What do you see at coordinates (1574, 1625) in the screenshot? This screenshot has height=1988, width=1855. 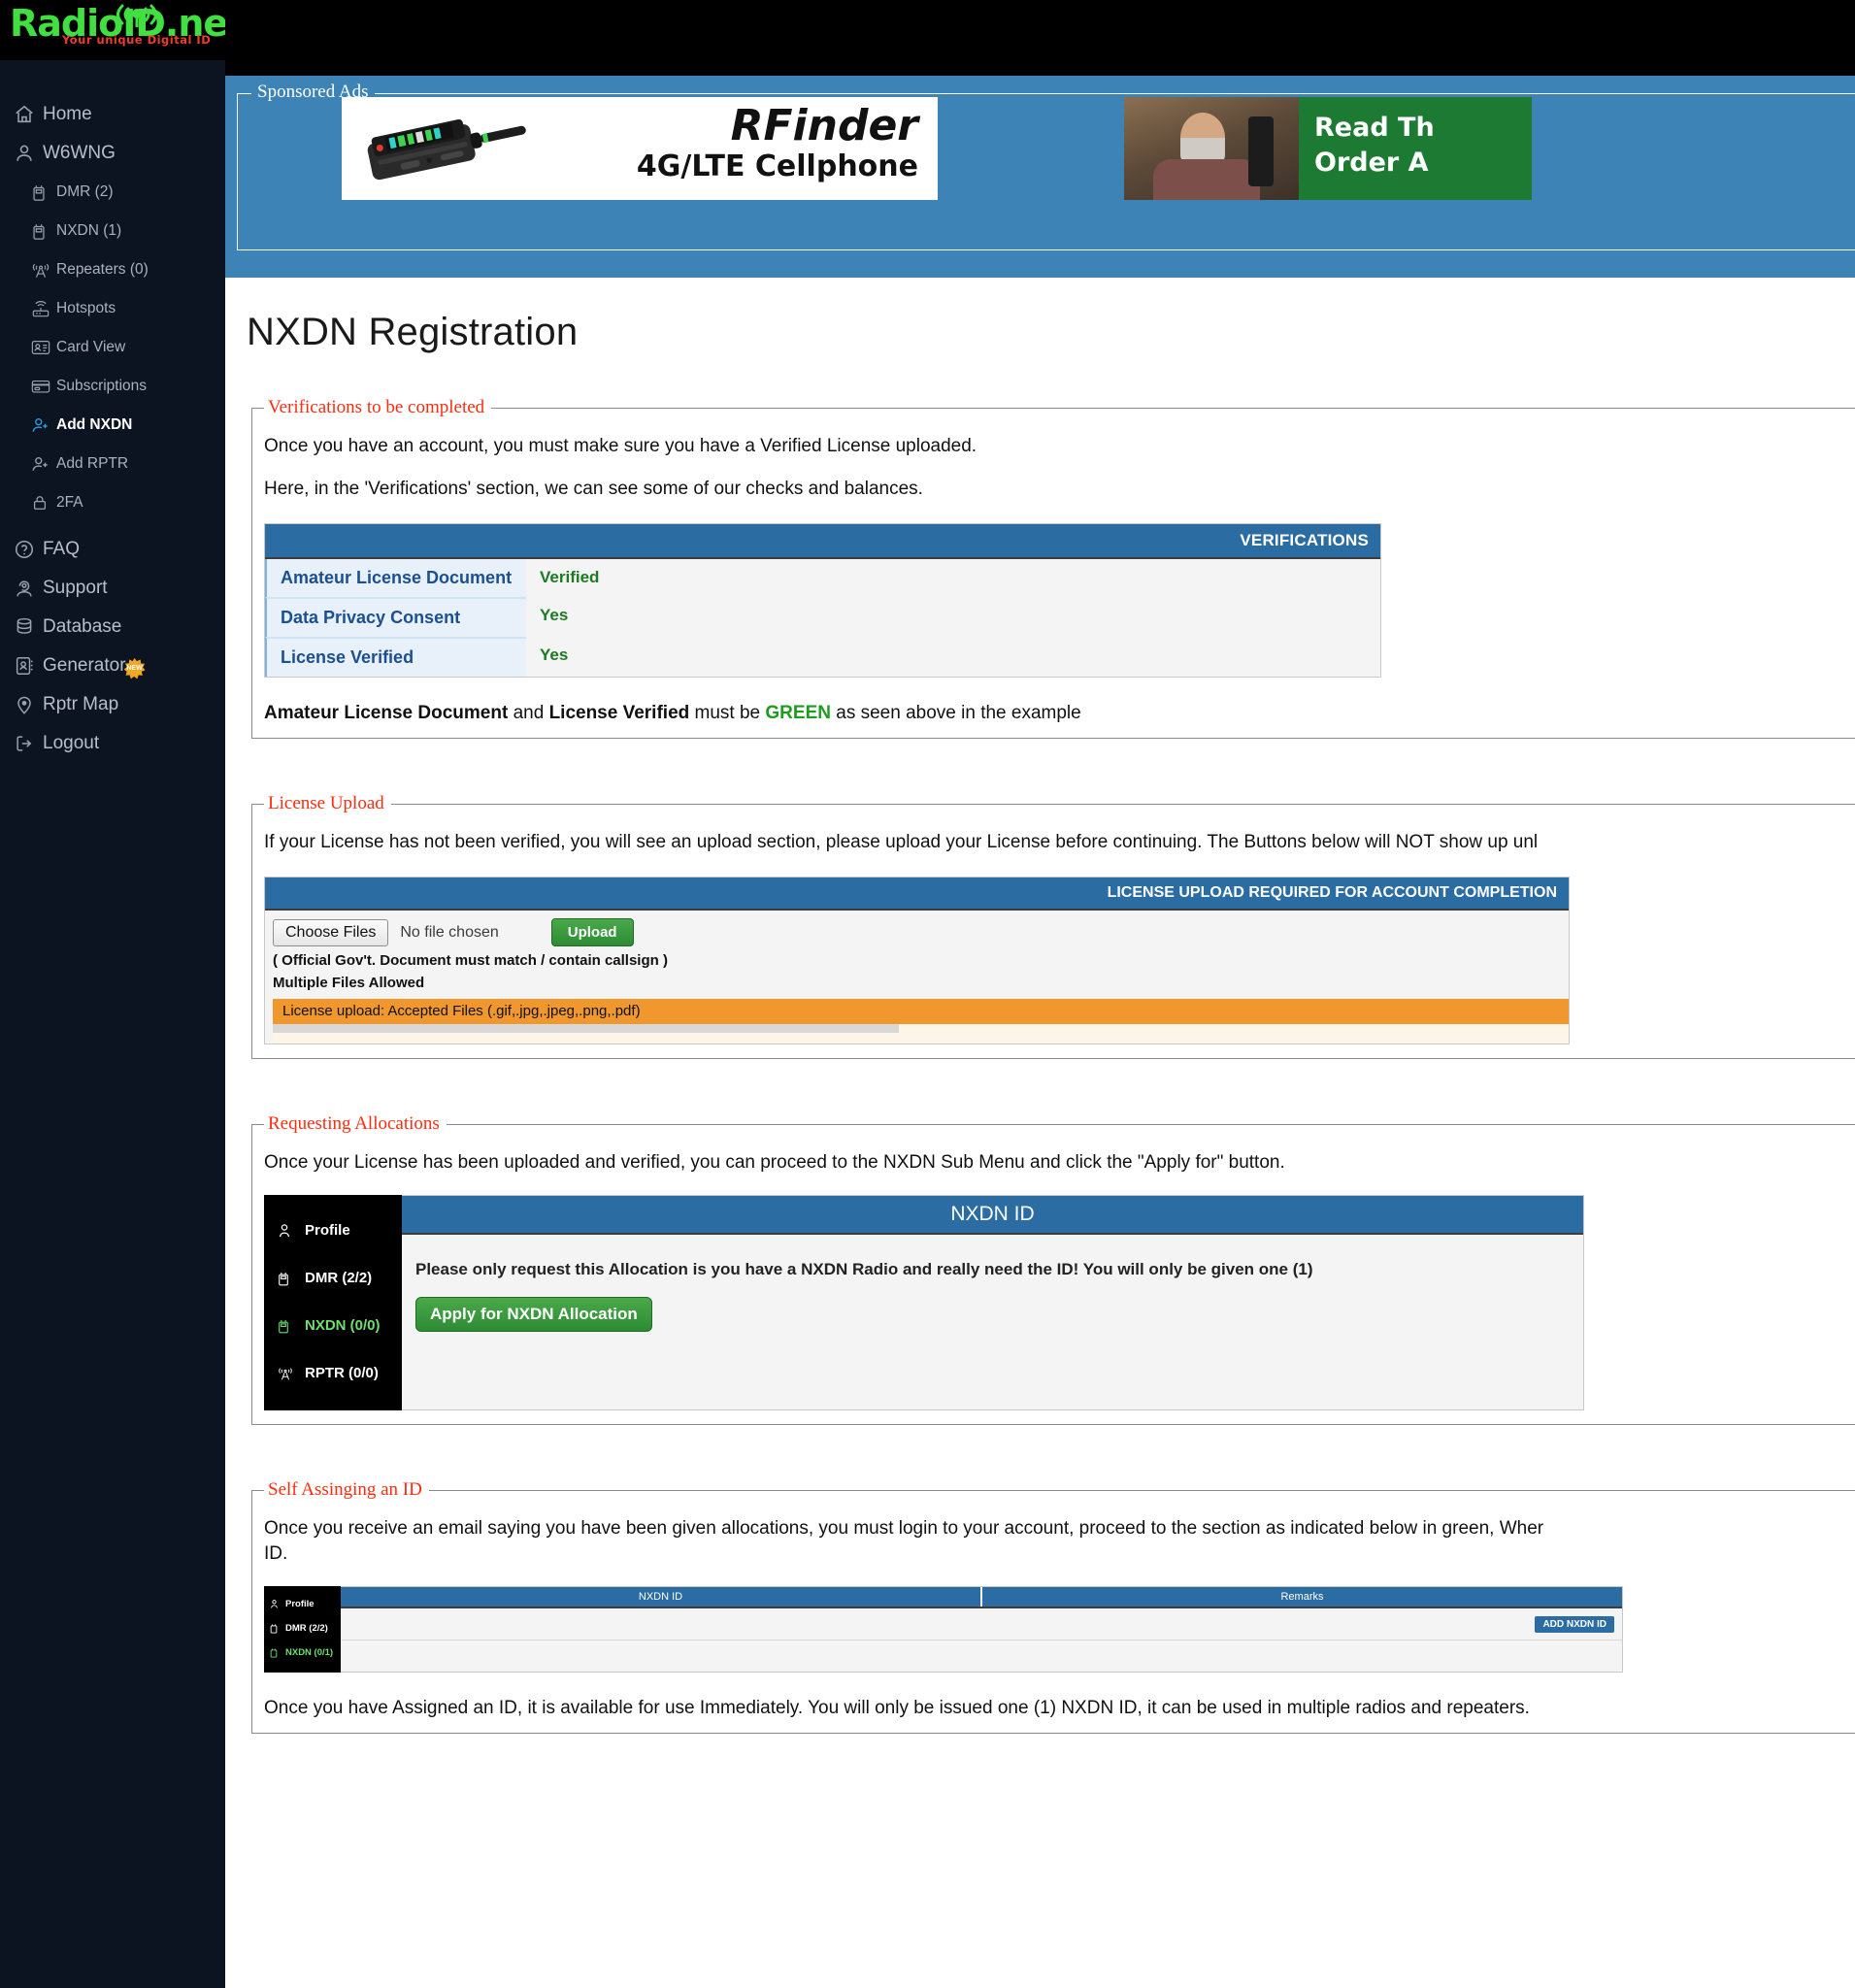 I see `add-nxdn-id-button: ADD NXDN ID` at bounding box center [1574, 1625].